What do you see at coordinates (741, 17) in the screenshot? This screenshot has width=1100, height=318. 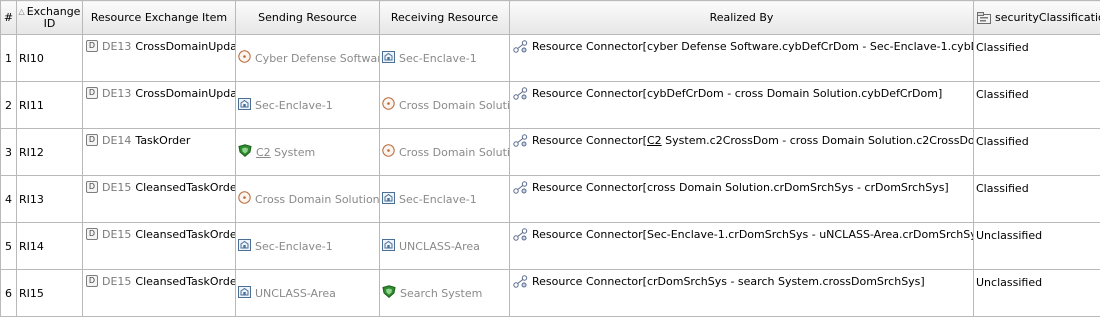 I see `column-header-realized-by: Realized By` at bounding box center [741, 17].